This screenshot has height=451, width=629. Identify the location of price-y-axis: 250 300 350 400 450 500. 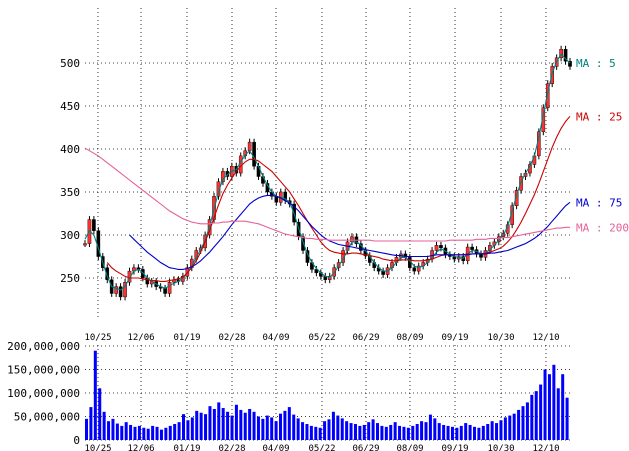
(70, 171).